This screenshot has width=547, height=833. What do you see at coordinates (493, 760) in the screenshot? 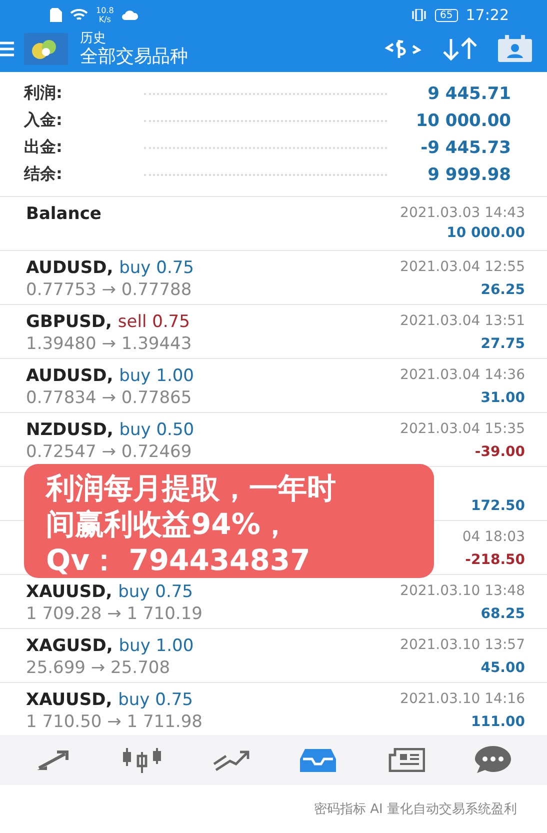
I see `chat-icon` at bounding box center [493, 760].